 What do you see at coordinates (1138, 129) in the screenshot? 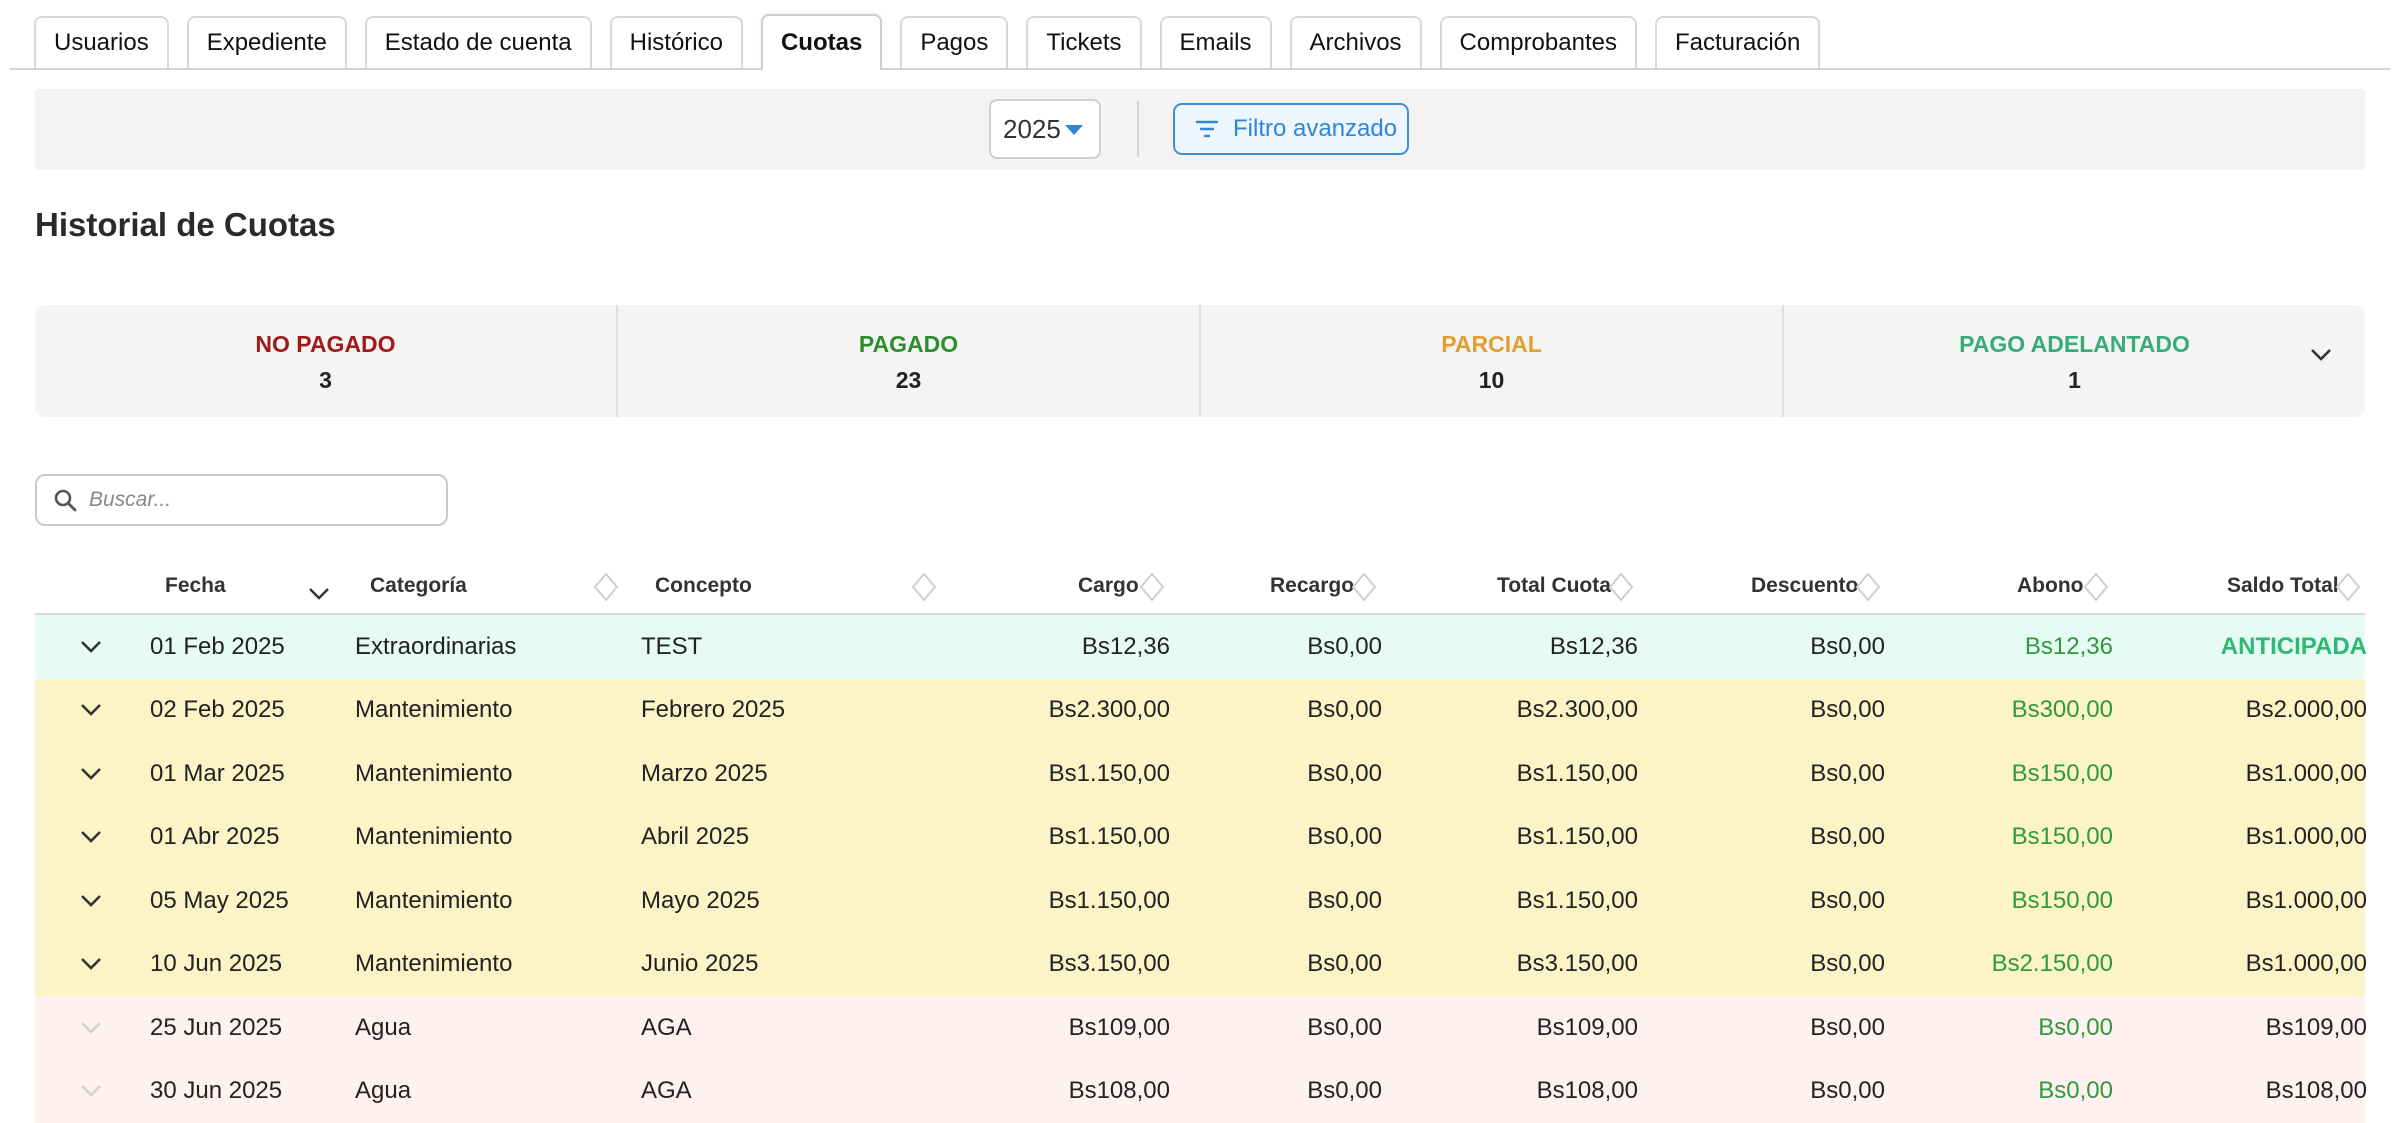
I see `divider` at bounding box center [1138, 129].